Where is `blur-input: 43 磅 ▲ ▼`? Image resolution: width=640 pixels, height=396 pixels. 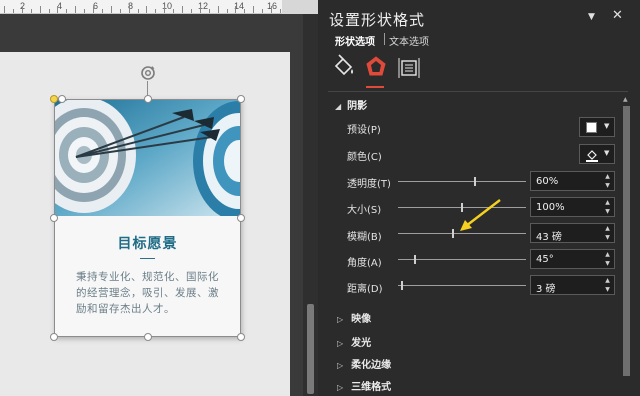
blur-input: 43 磅 ▲ ▼ is located at coordinates (572, 233).